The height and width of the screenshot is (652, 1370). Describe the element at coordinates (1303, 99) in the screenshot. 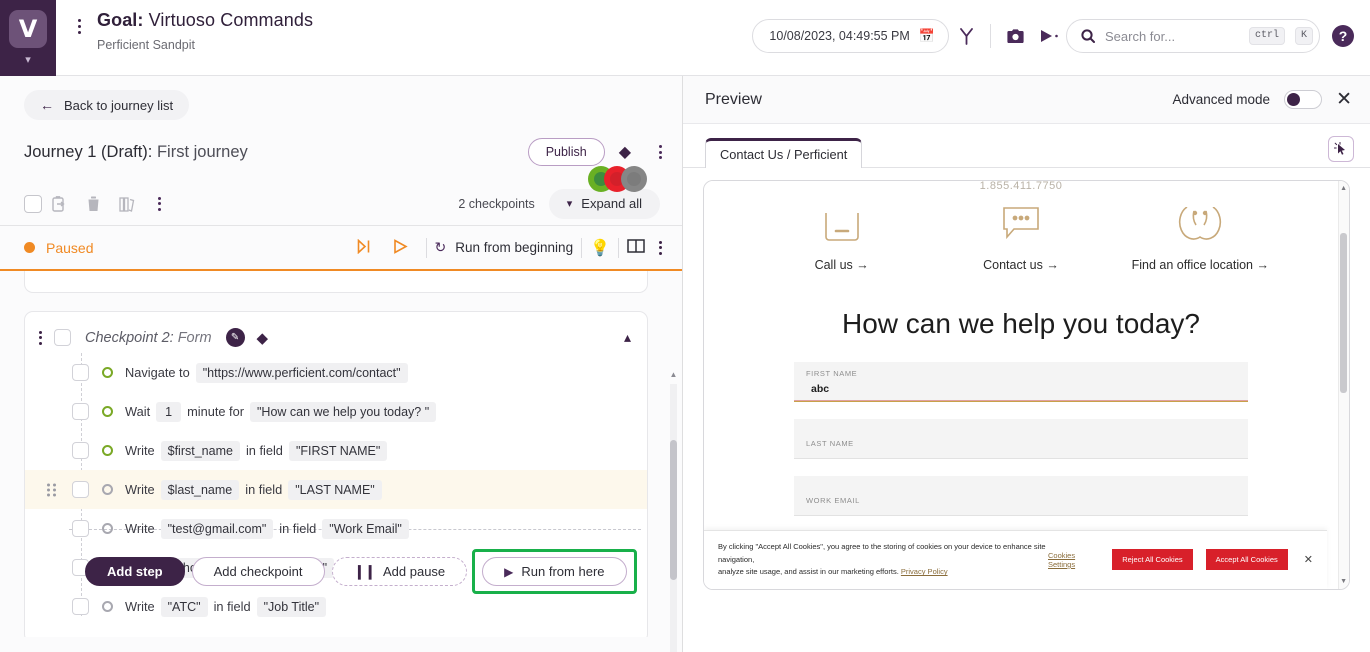

I see `advanced-mode-toggle` at that location.